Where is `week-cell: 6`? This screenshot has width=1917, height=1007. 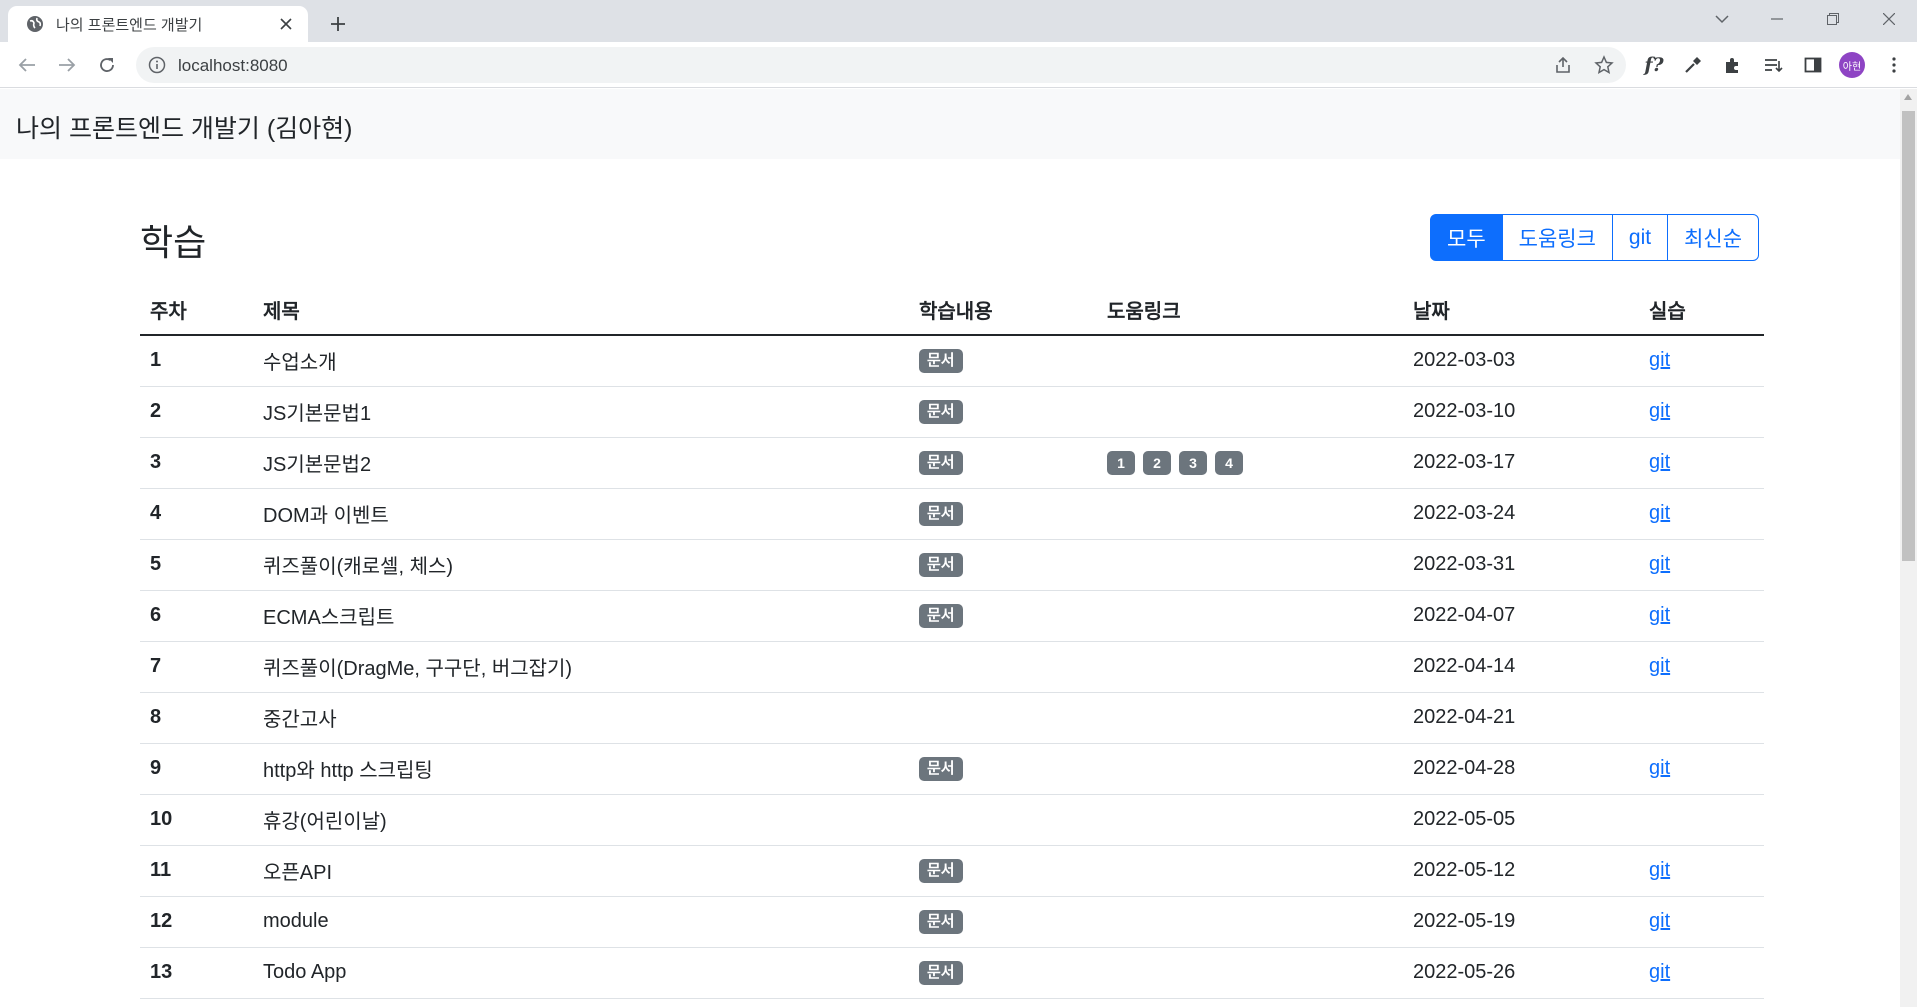 week-cell: 6 is located at coordinates (196, 616).